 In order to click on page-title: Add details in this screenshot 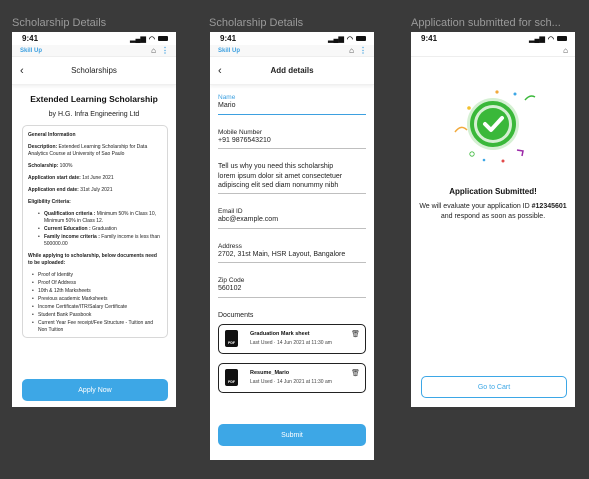, I will do `click(292, 70)`.